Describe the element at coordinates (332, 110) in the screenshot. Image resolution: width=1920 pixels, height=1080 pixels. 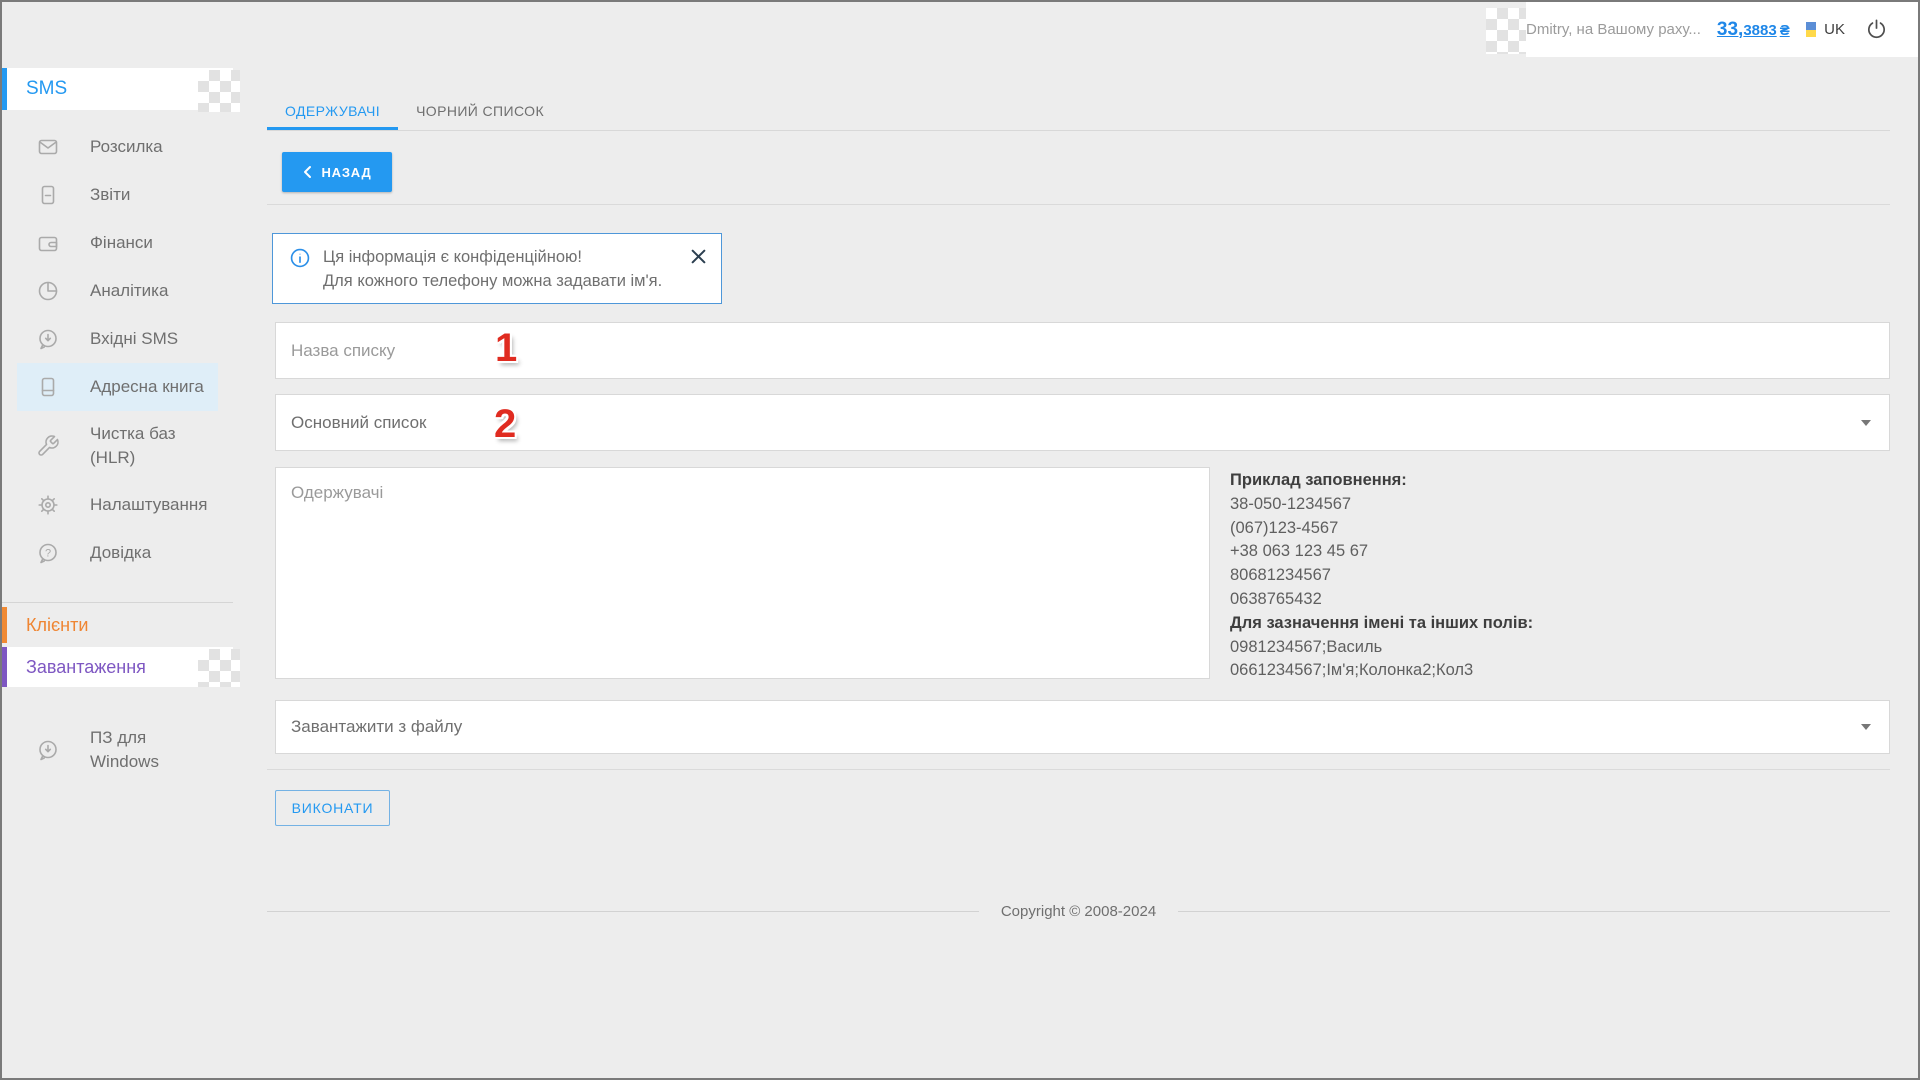
I see `tab-recipients: ОДЕРЖУВАЧІ` at that location.